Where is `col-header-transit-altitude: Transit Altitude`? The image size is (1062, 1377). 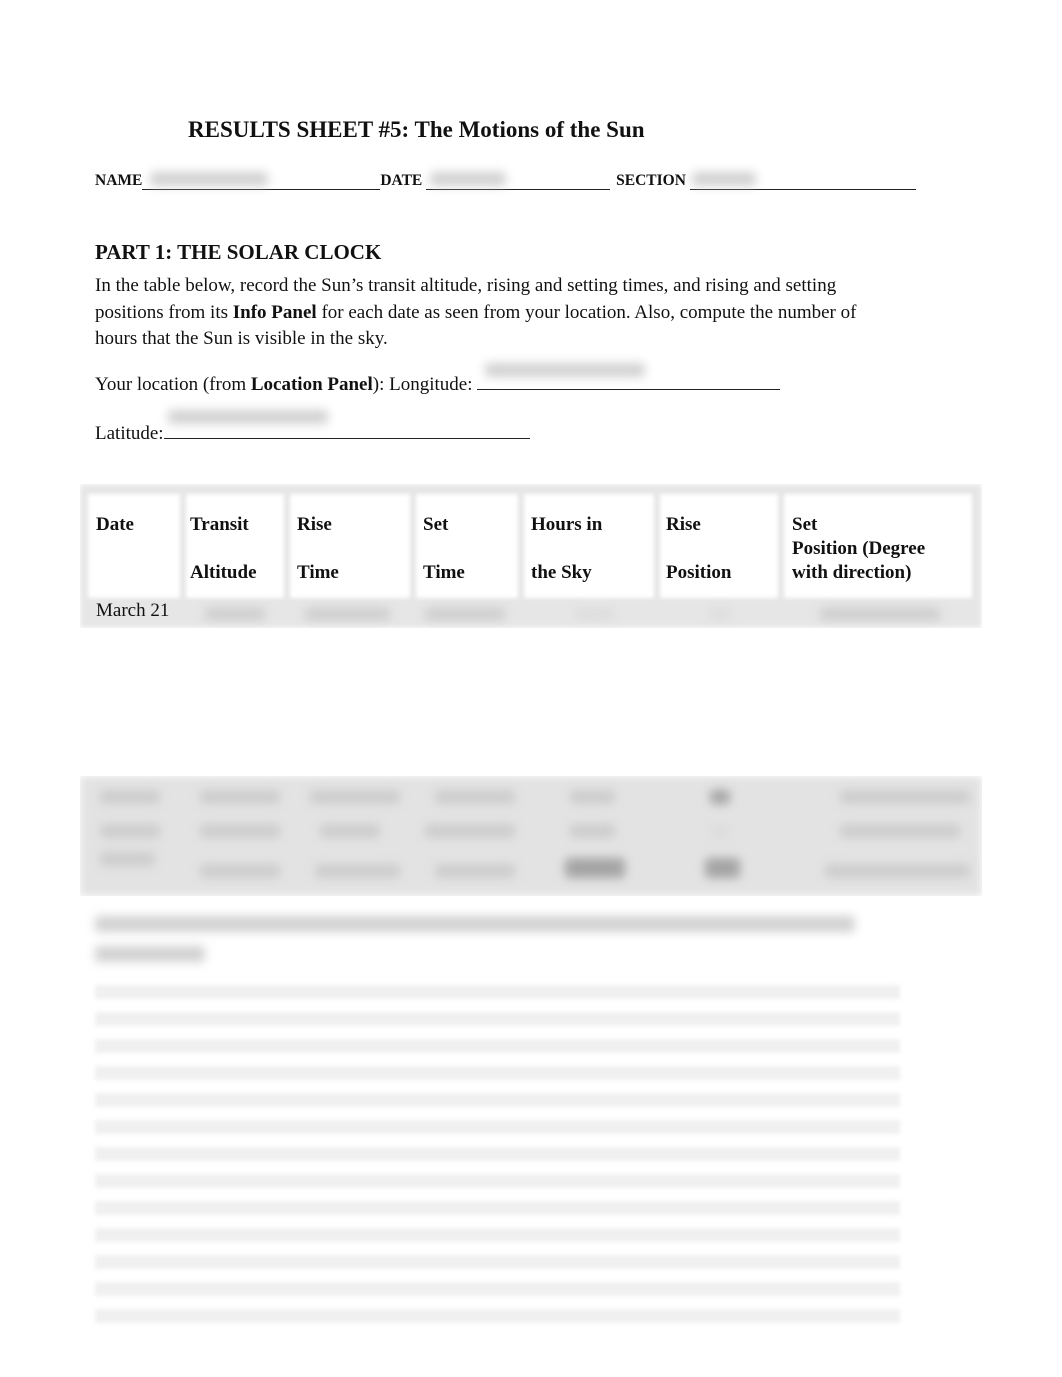 col-header-transit-altitude: Transit Altitude is located at coordinates (223, 548).